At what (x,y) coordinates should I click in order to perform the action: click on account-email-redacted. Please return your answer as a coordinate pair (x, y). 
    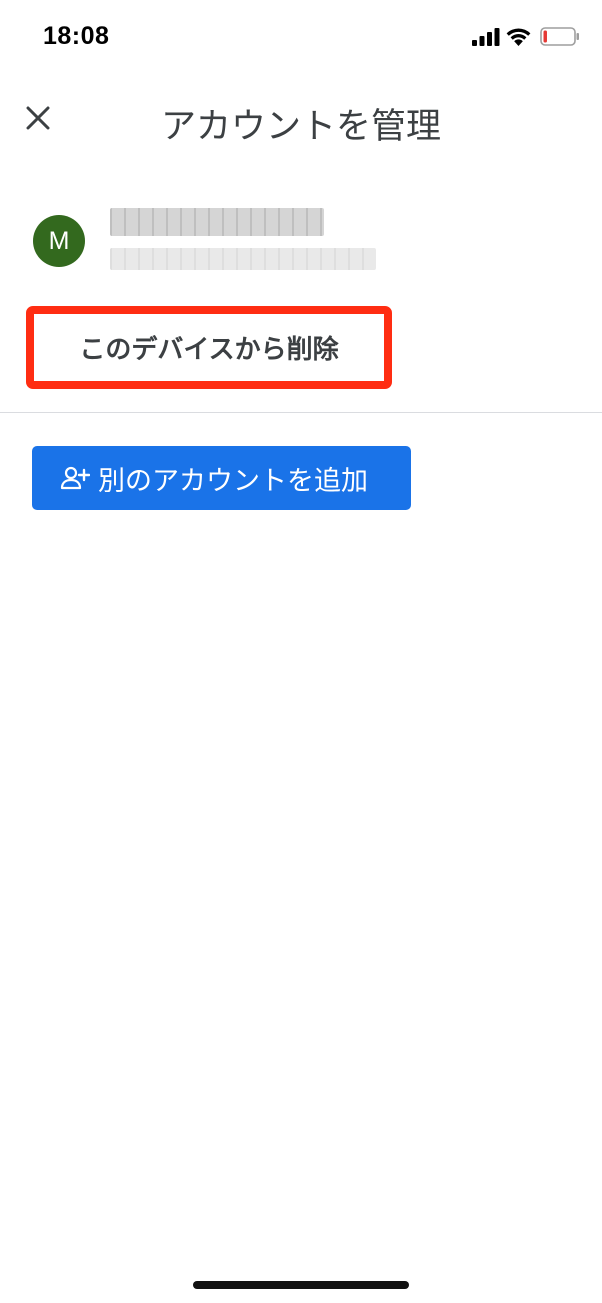
    Looking at the image, I should click on (243, 259).